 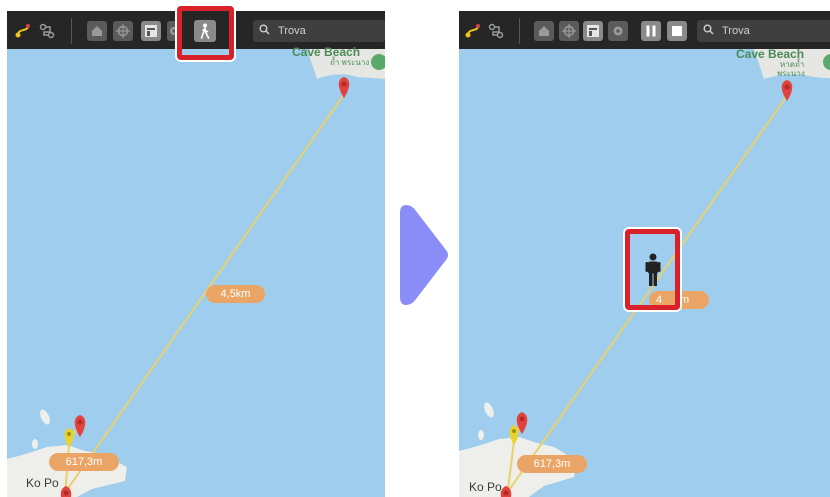 What do you see at coordinates (792, 64) in the screenshot?
I see `beach-thai-label: หาดถ้ำ` at bounding box center [792, 64].